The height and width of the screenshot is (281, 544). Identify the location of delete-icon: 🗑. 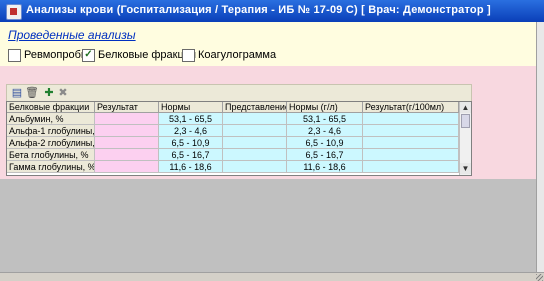
(32, 93).